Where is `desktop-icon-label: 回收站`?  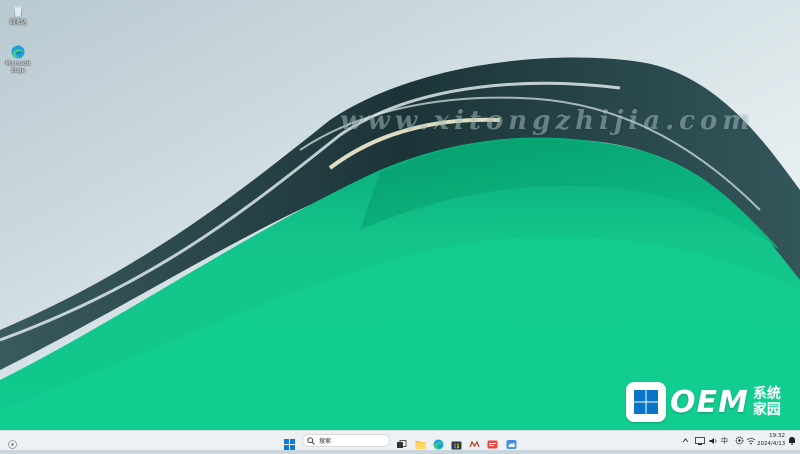
desktop-icon-label: 回收站 is located at coordinates (18, 23).